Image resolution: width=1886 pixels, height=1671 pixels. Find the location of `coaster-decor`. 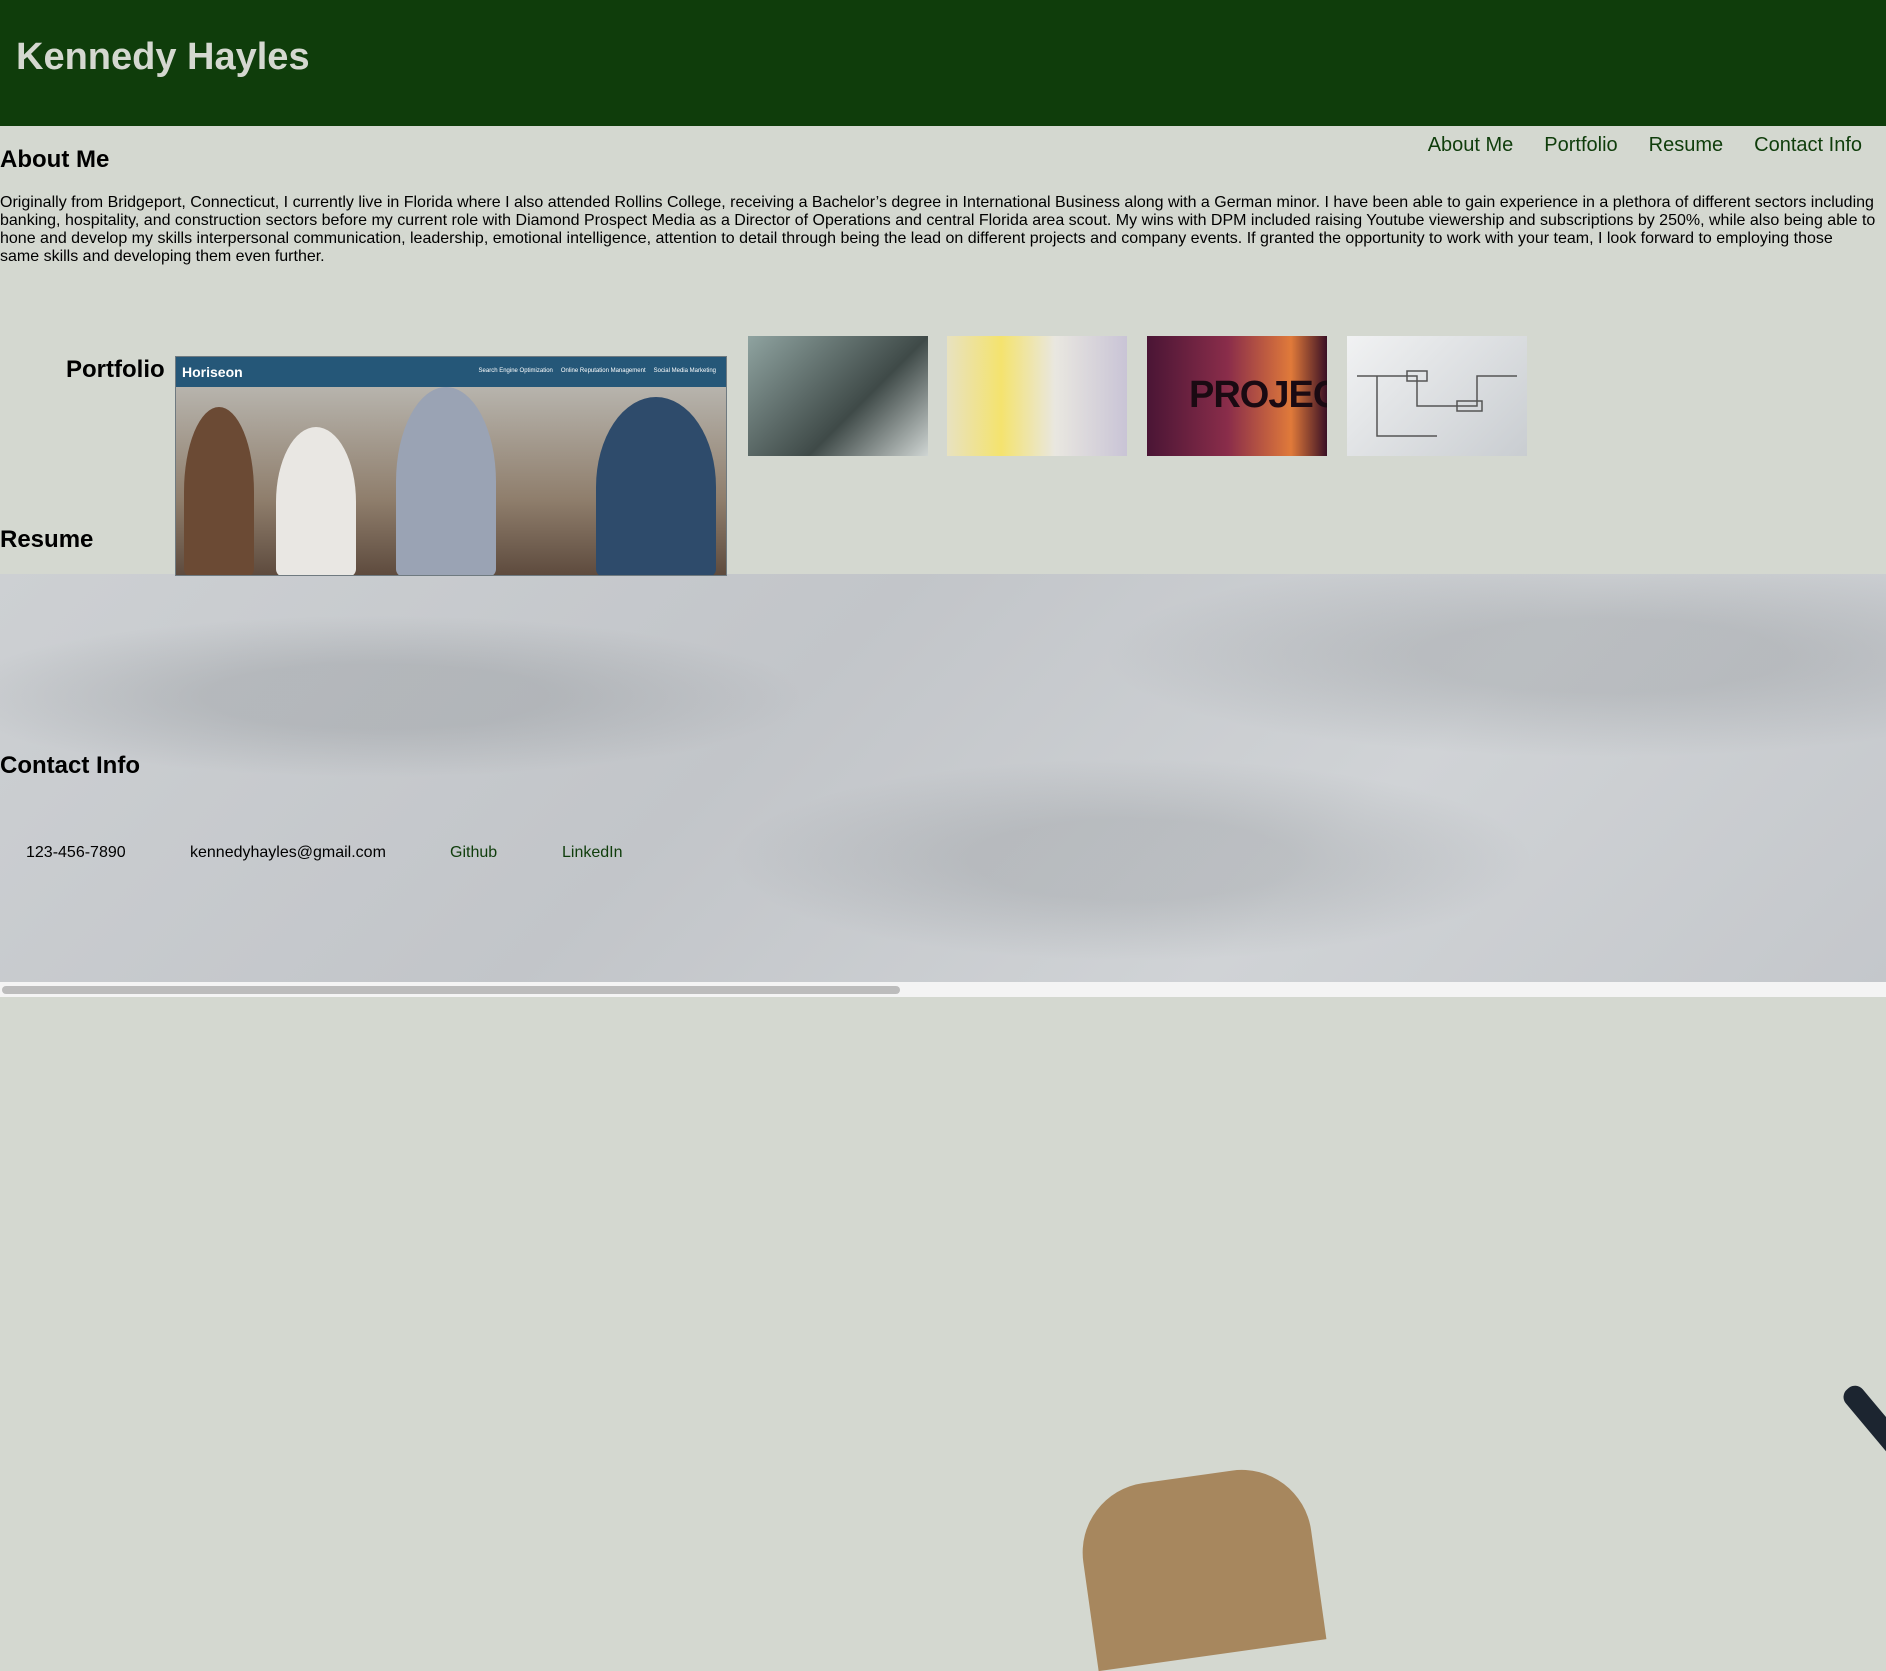

coaster-decor is located at coordinates (1200, 1565).